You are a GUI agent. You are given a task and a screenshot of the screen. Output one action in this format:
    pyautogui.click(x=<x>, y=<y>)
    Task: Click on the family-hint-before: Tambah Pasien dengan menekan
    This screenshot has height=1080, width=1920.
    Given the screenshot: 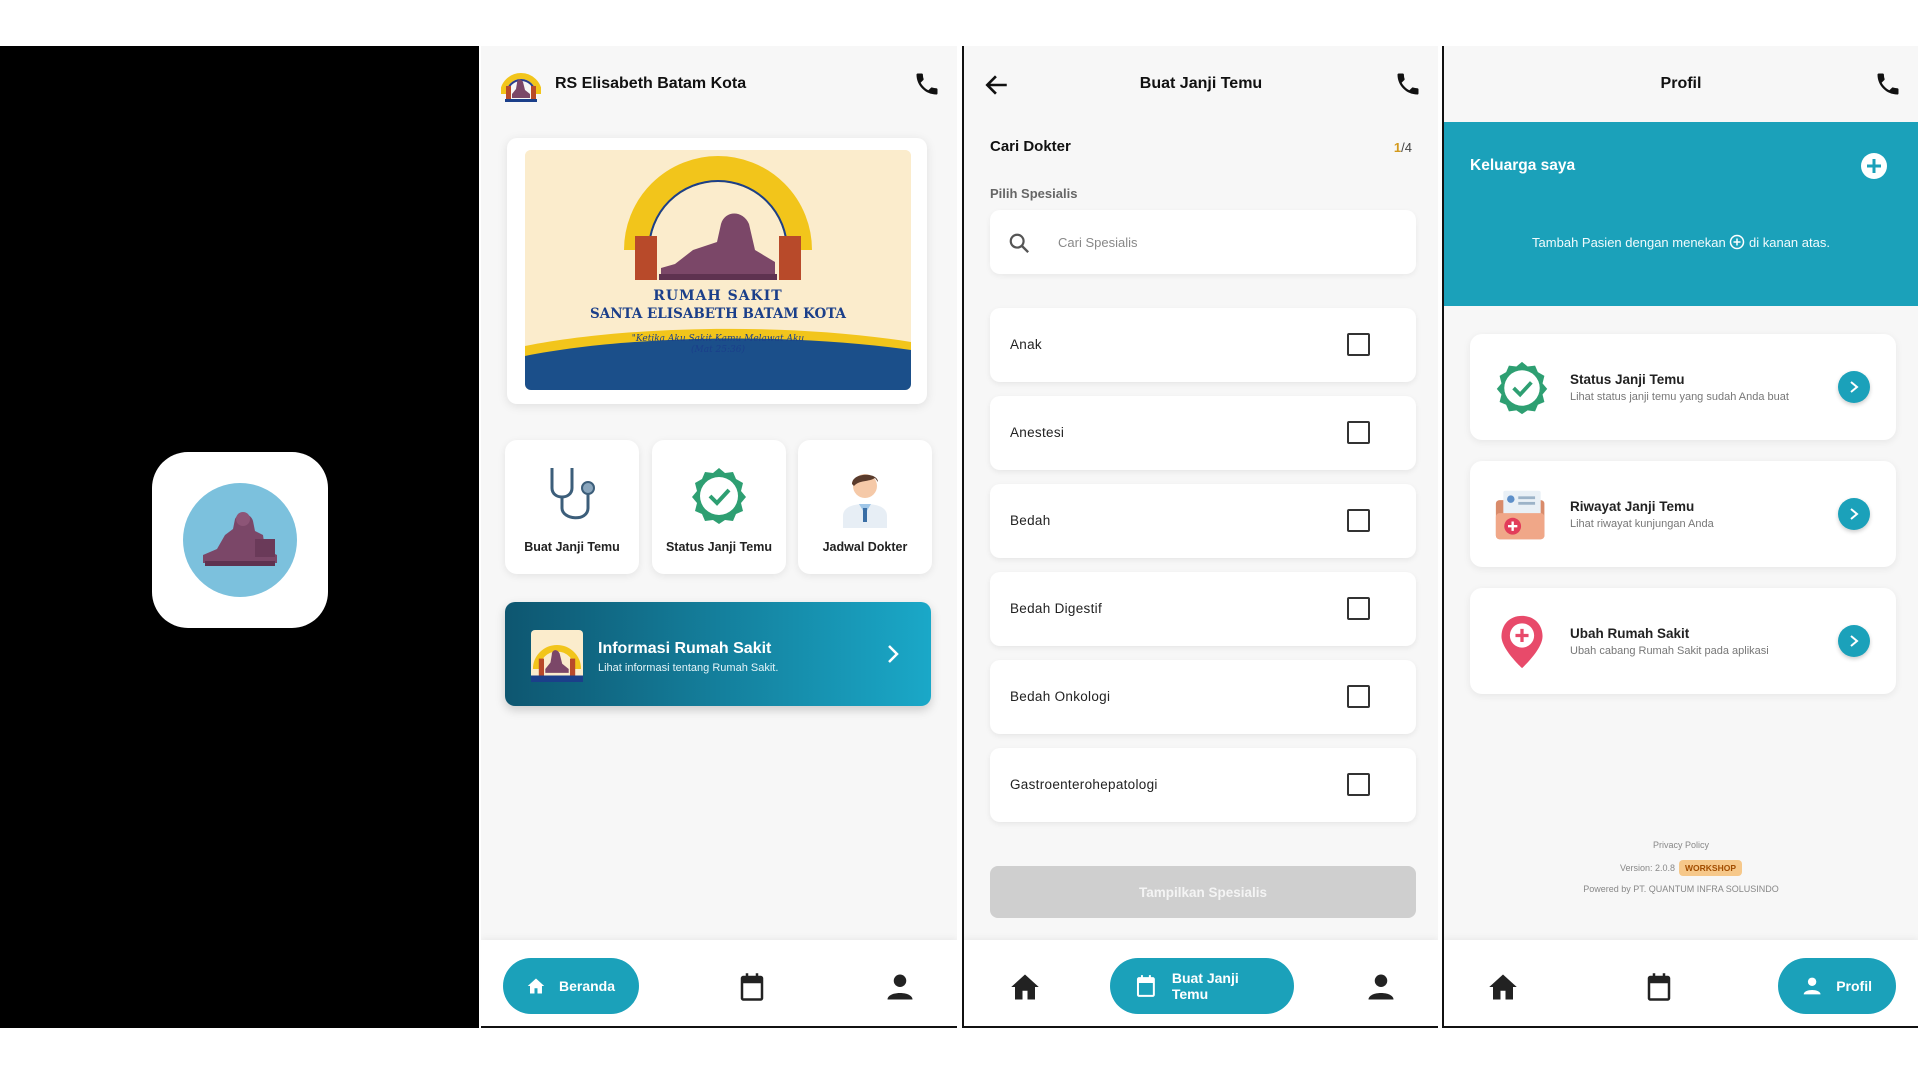 What is the action you would take?
    pyautogui.click(x=1629, y=242)
    